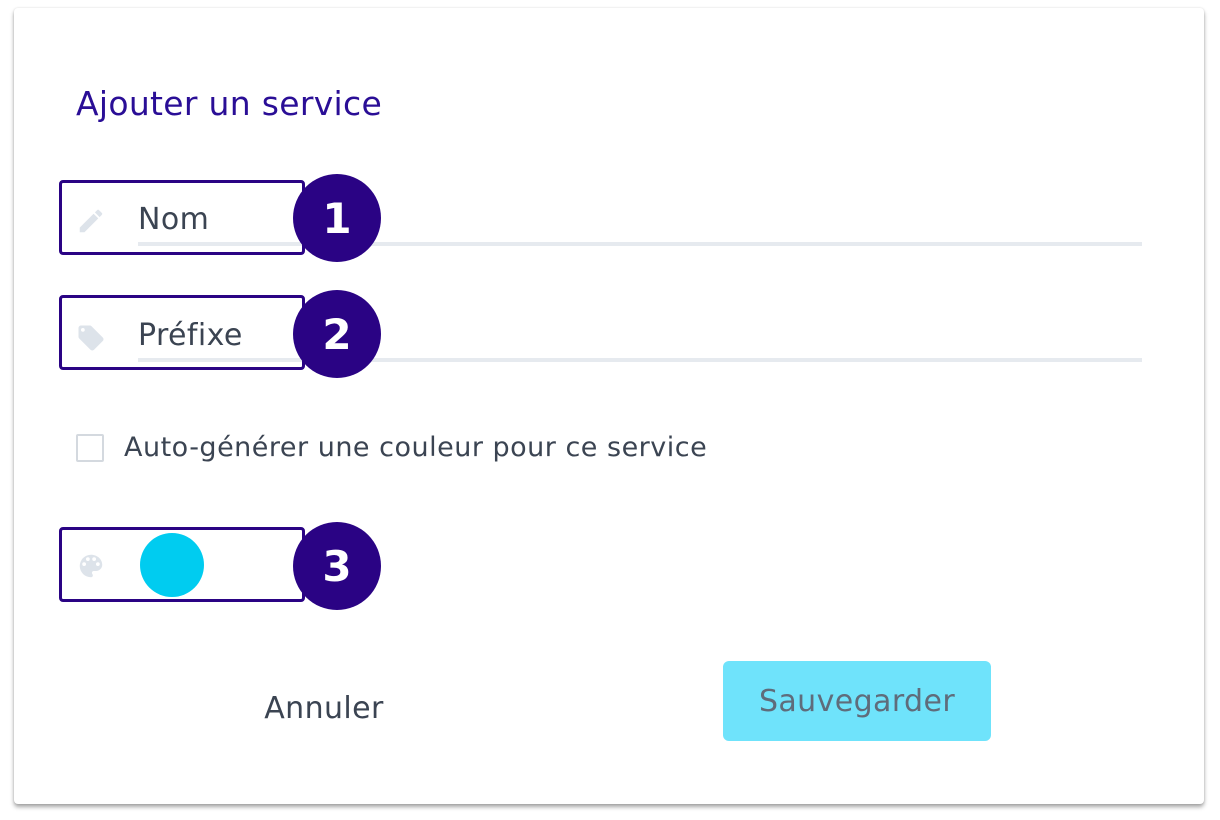  Describe the element at coordinates (182, 332) in the screenshot. I see `prefix-highlight` at that location.